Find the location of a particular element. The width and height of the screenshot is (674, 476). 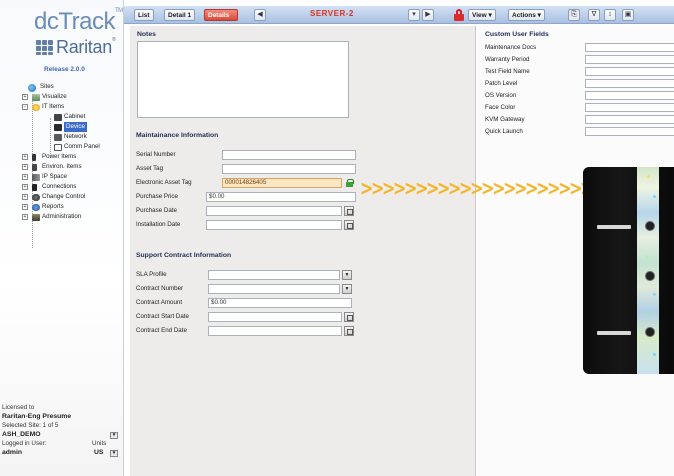

connections-icon is located at coordinates (34, 187).